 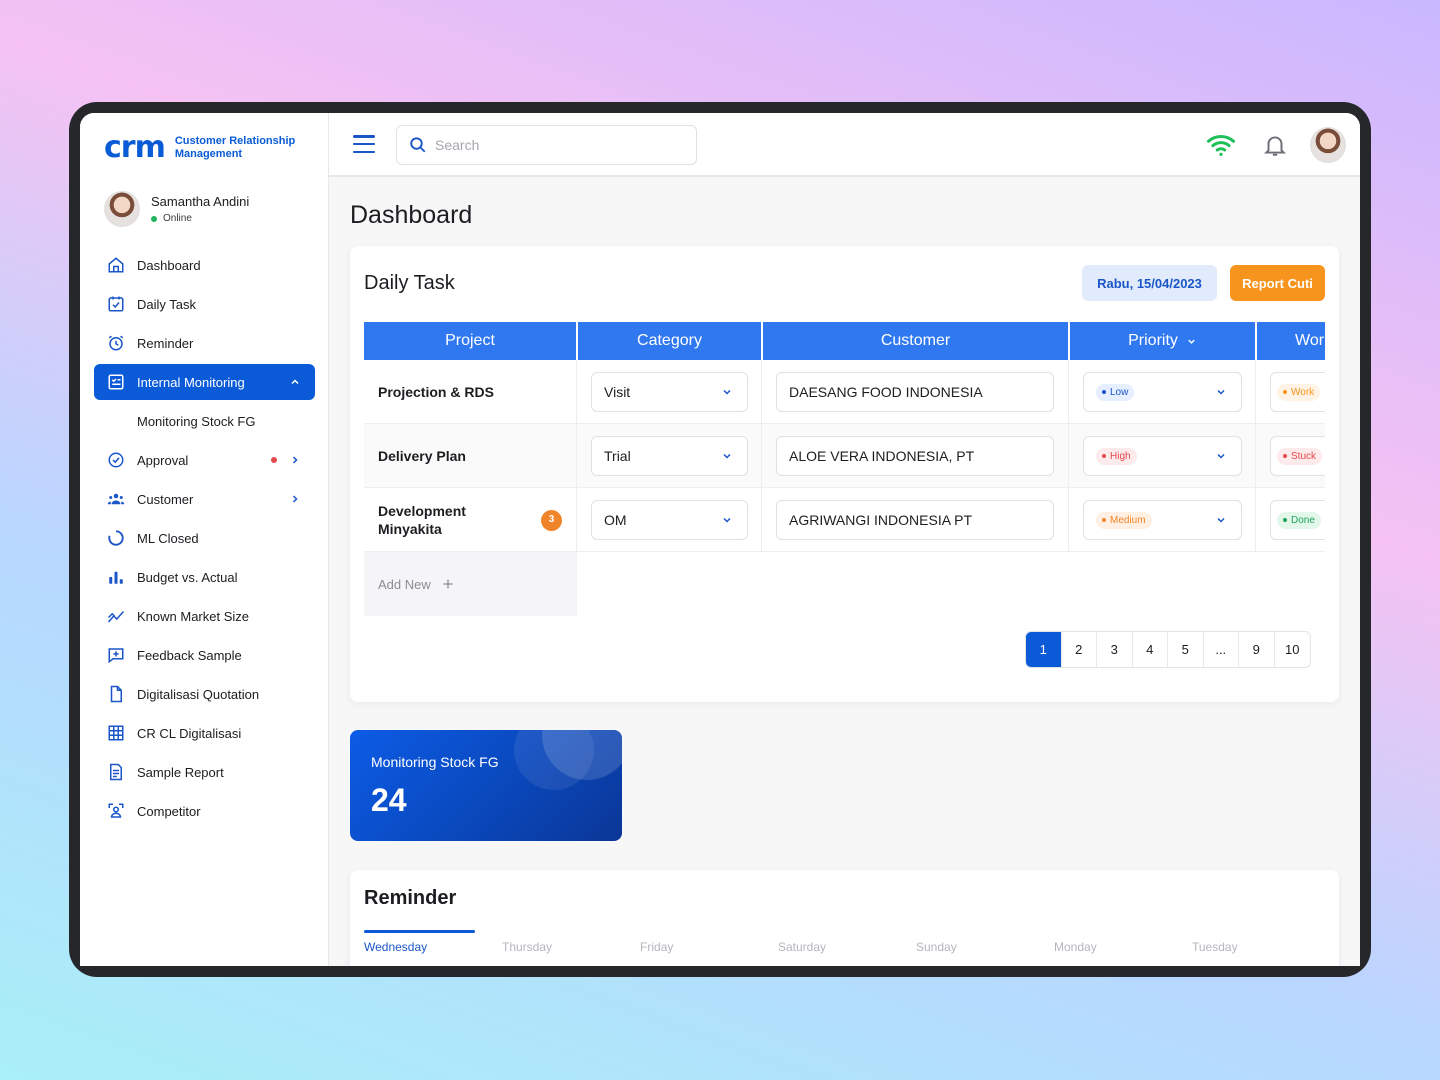 I want to click on search-icon, so click(x=418, y=145).